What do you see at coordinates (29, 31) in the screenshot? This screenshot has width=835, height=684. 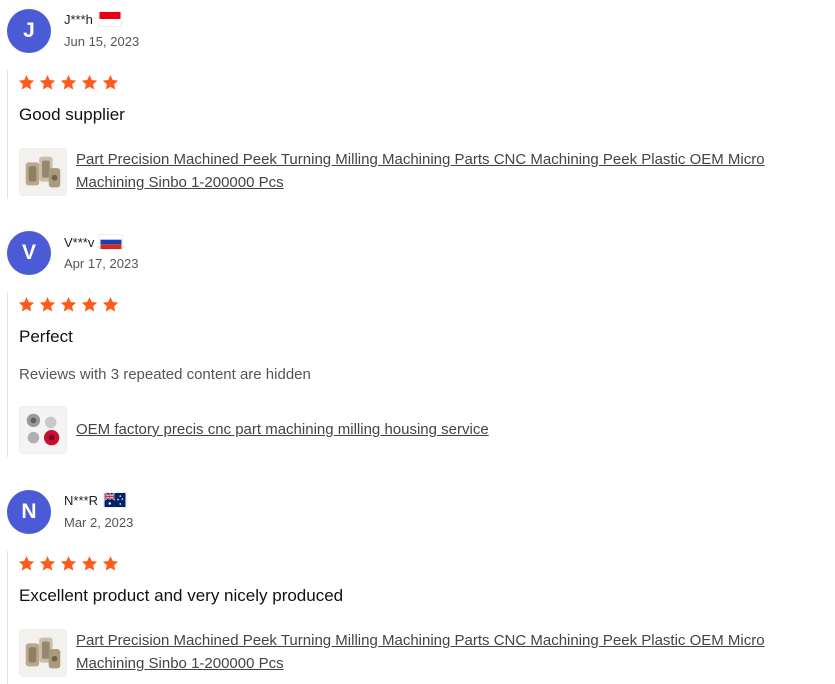 I see `avatar: J` at bounding box center [29, 31].